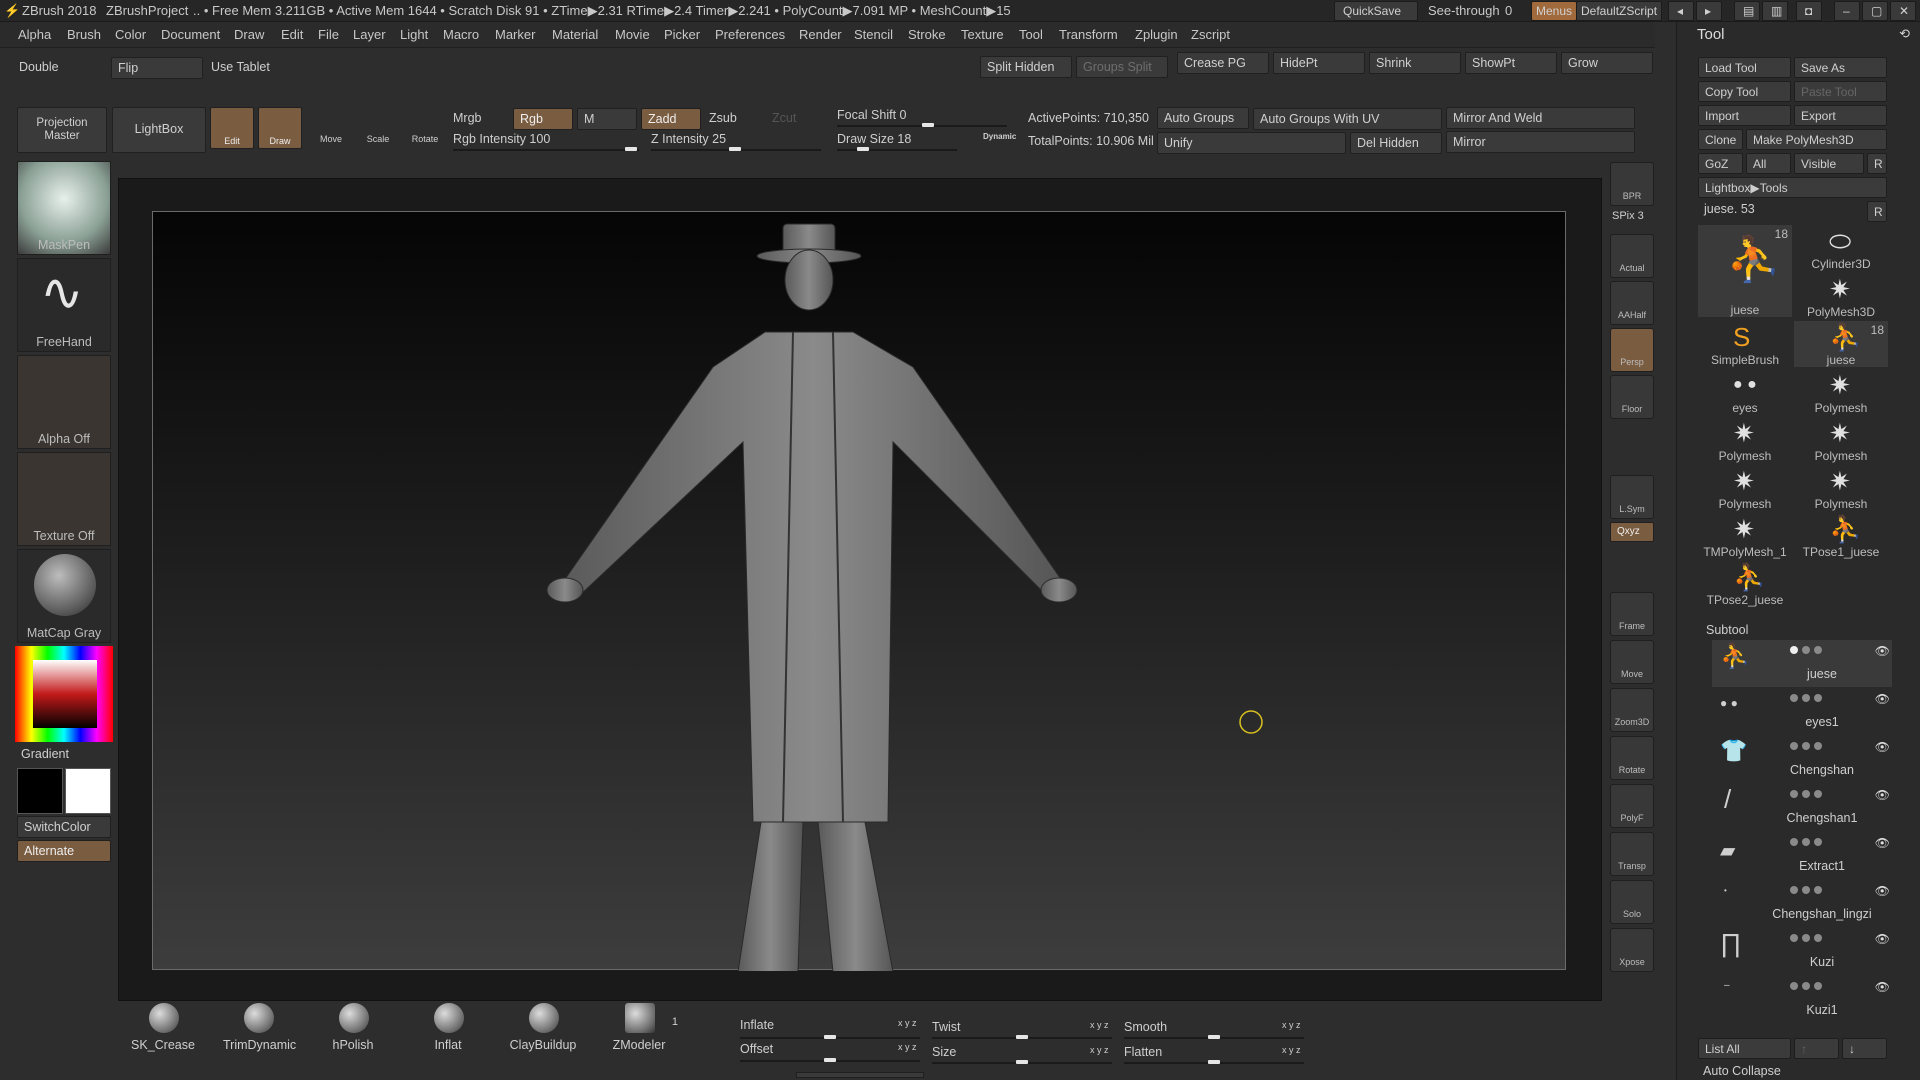 This screenshot has width=1920, height=1080. What do you see at coordinates (1210, 34) in the screenshot?
I see `menu-zscript: Zscript` at bounding box center [1210, 34].